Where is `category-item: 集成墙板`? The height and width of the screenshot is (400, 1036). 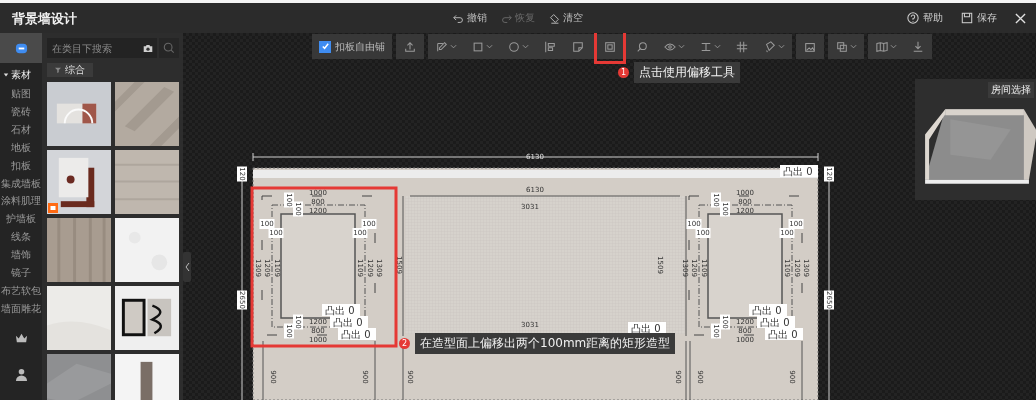 category-item: 集成墙板 is located at coordinates (21, 183).